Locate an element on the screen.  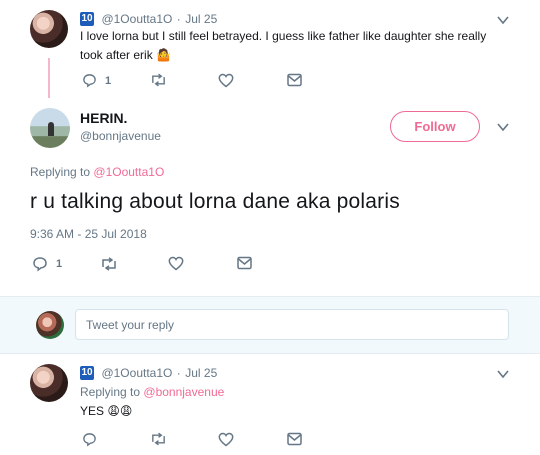
replying-to: Replying to @1Ooutta1O is located at coordinates (97, 172).